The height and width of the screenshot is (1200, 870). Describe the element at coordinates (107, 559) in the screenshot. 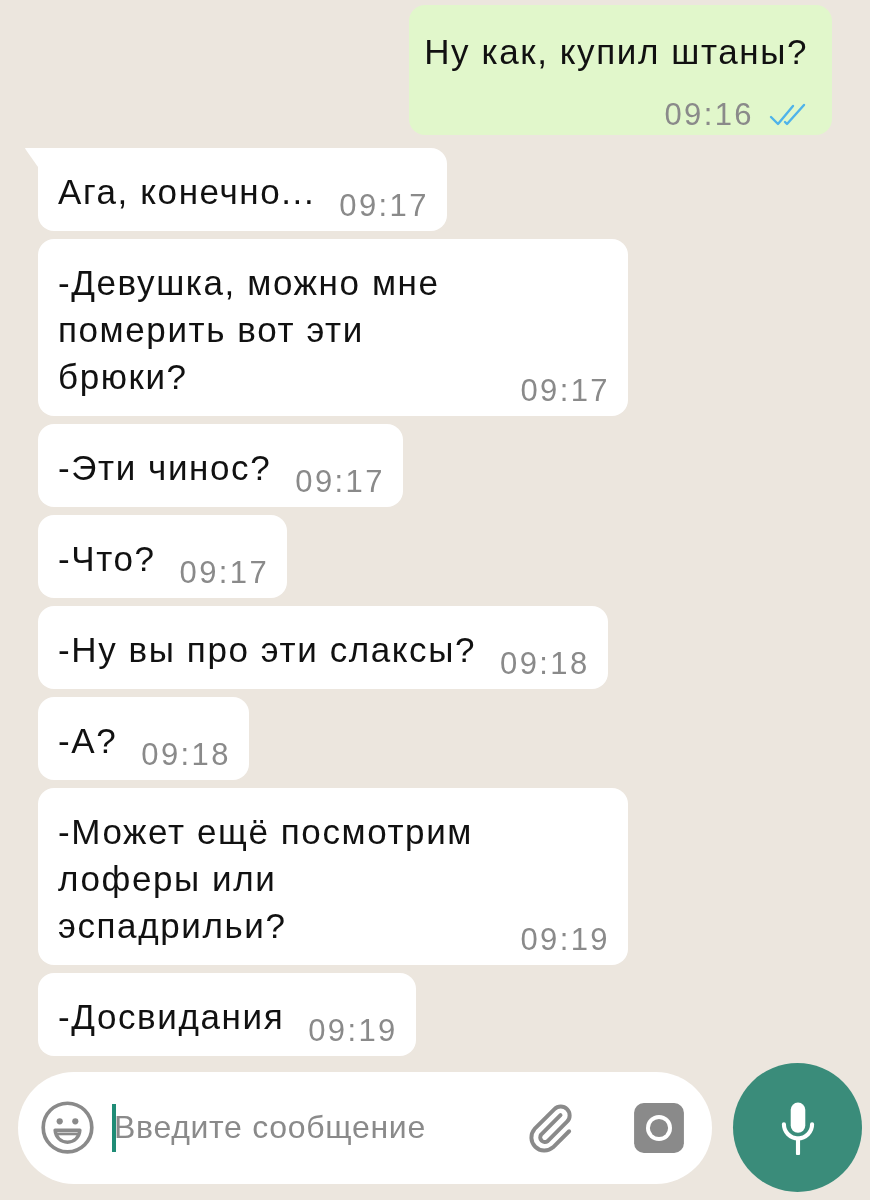

I see `message-text: -Что?` at that location.